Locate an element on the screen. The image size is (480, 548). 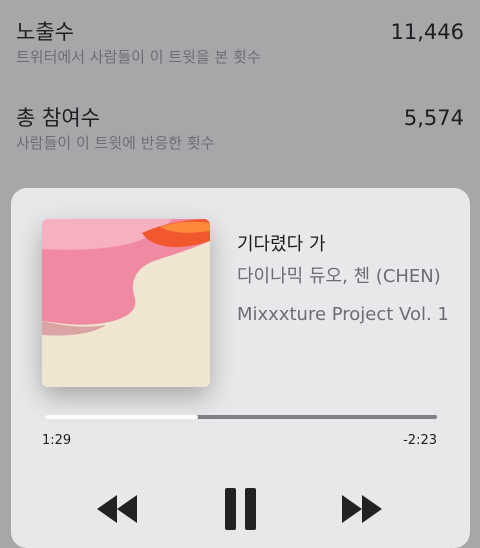
fast-forward-button is located at coordinates (362, 509).